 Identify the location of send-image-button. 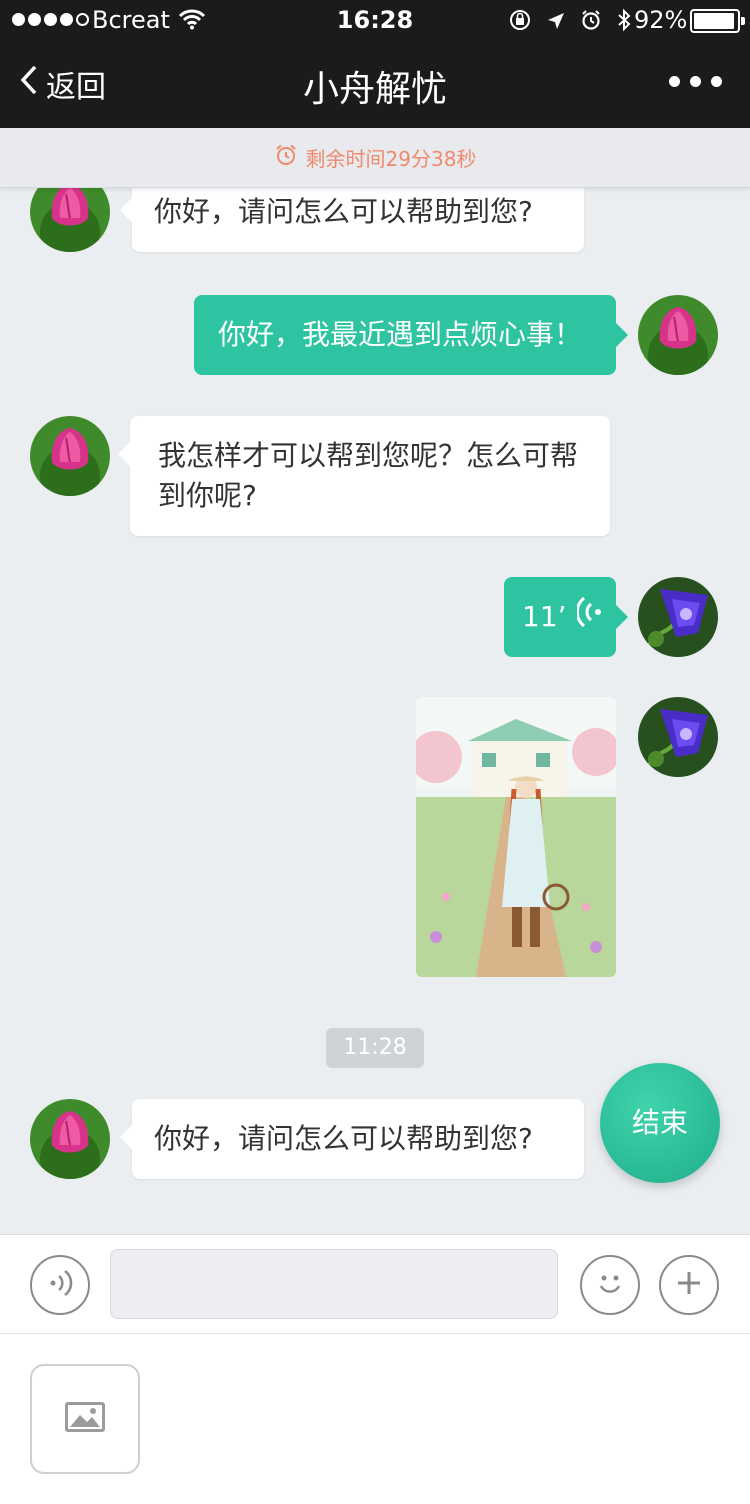
(85, 1419).